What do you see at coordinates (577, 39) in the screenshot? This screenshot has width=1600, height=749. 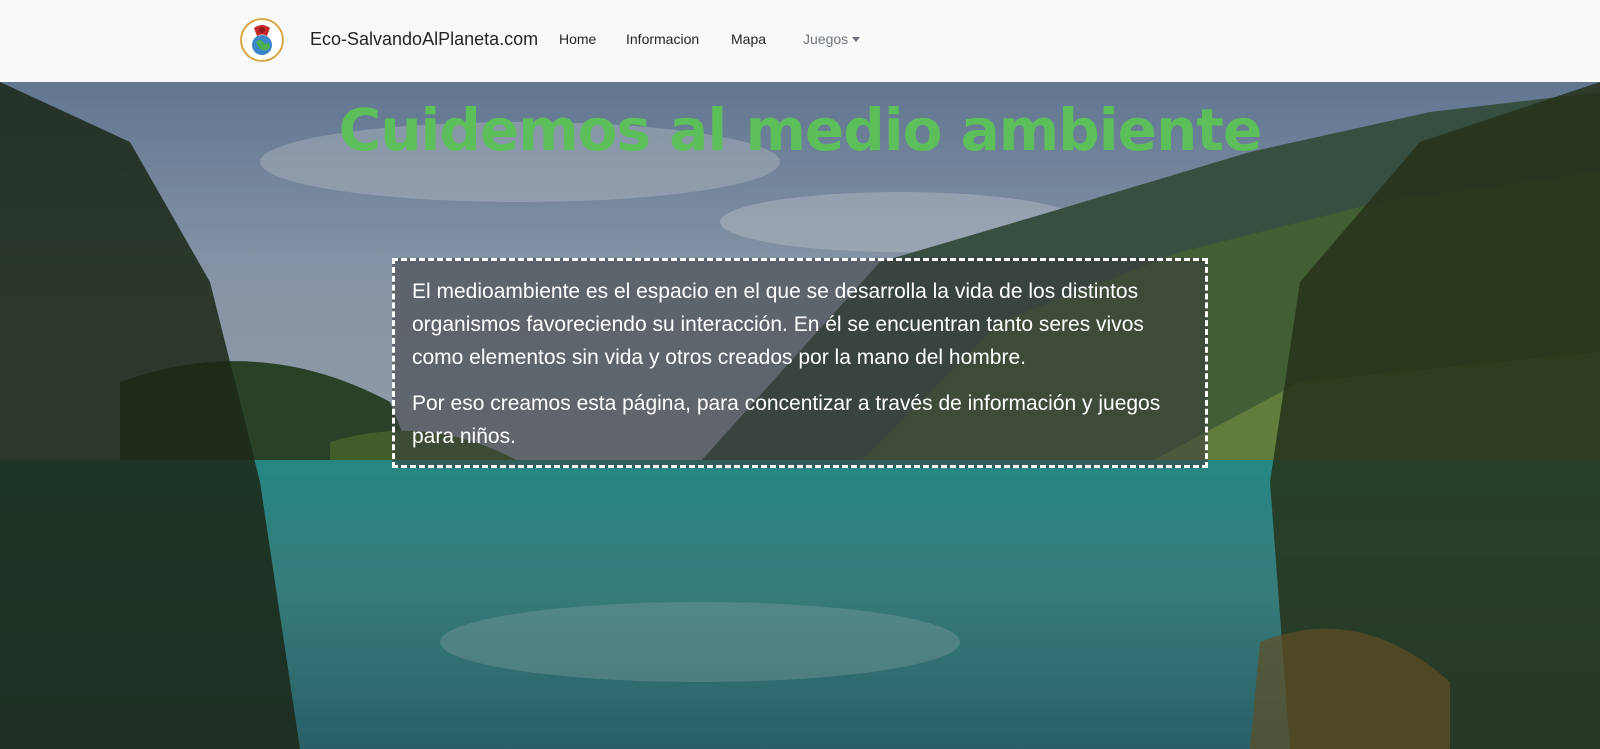 I see `nav-home: Home` at bounding box center [577, 39].